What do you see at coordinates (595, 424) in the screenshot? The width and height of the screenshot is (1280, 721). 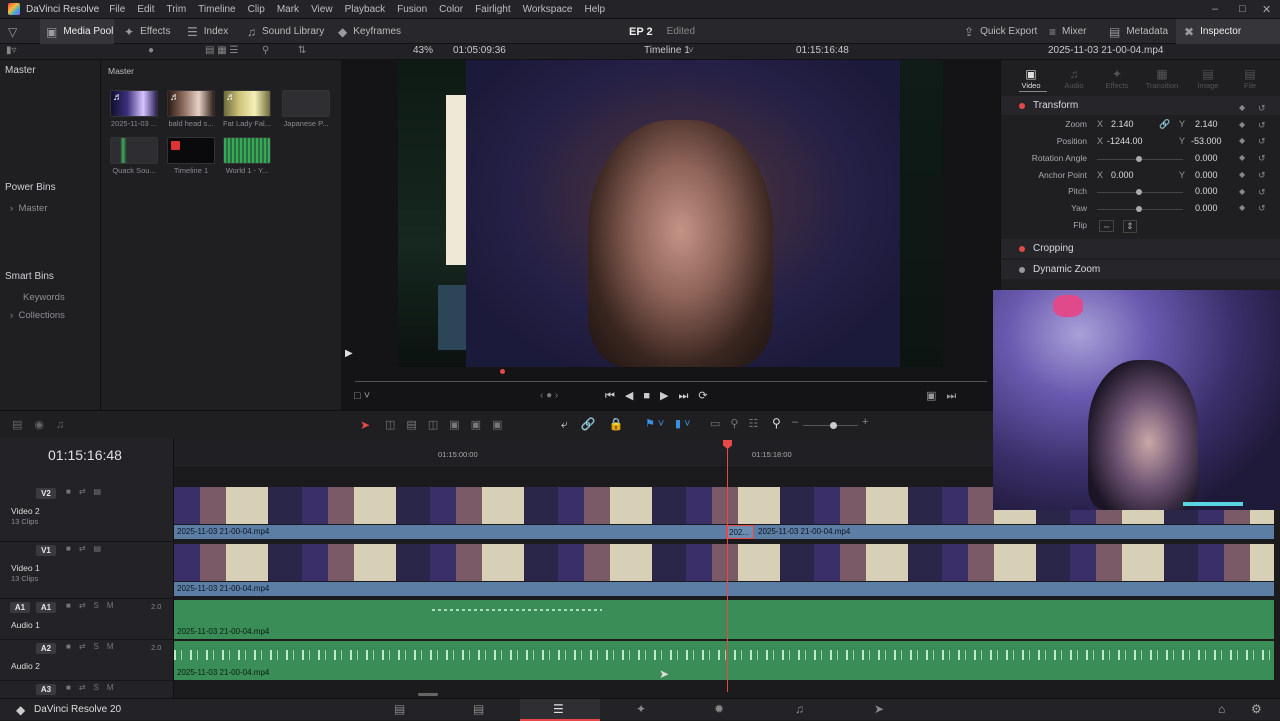 I see `link-icon: 🔗` at bounding box center [595, 424].